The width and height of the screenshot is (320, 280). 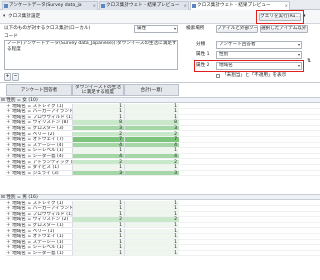 What do you see at coordinates (39, 173) in the screenshot?
I see `row-label: ＋ 地域名 = ジュライ (3)` at bounding box center [39, 173].